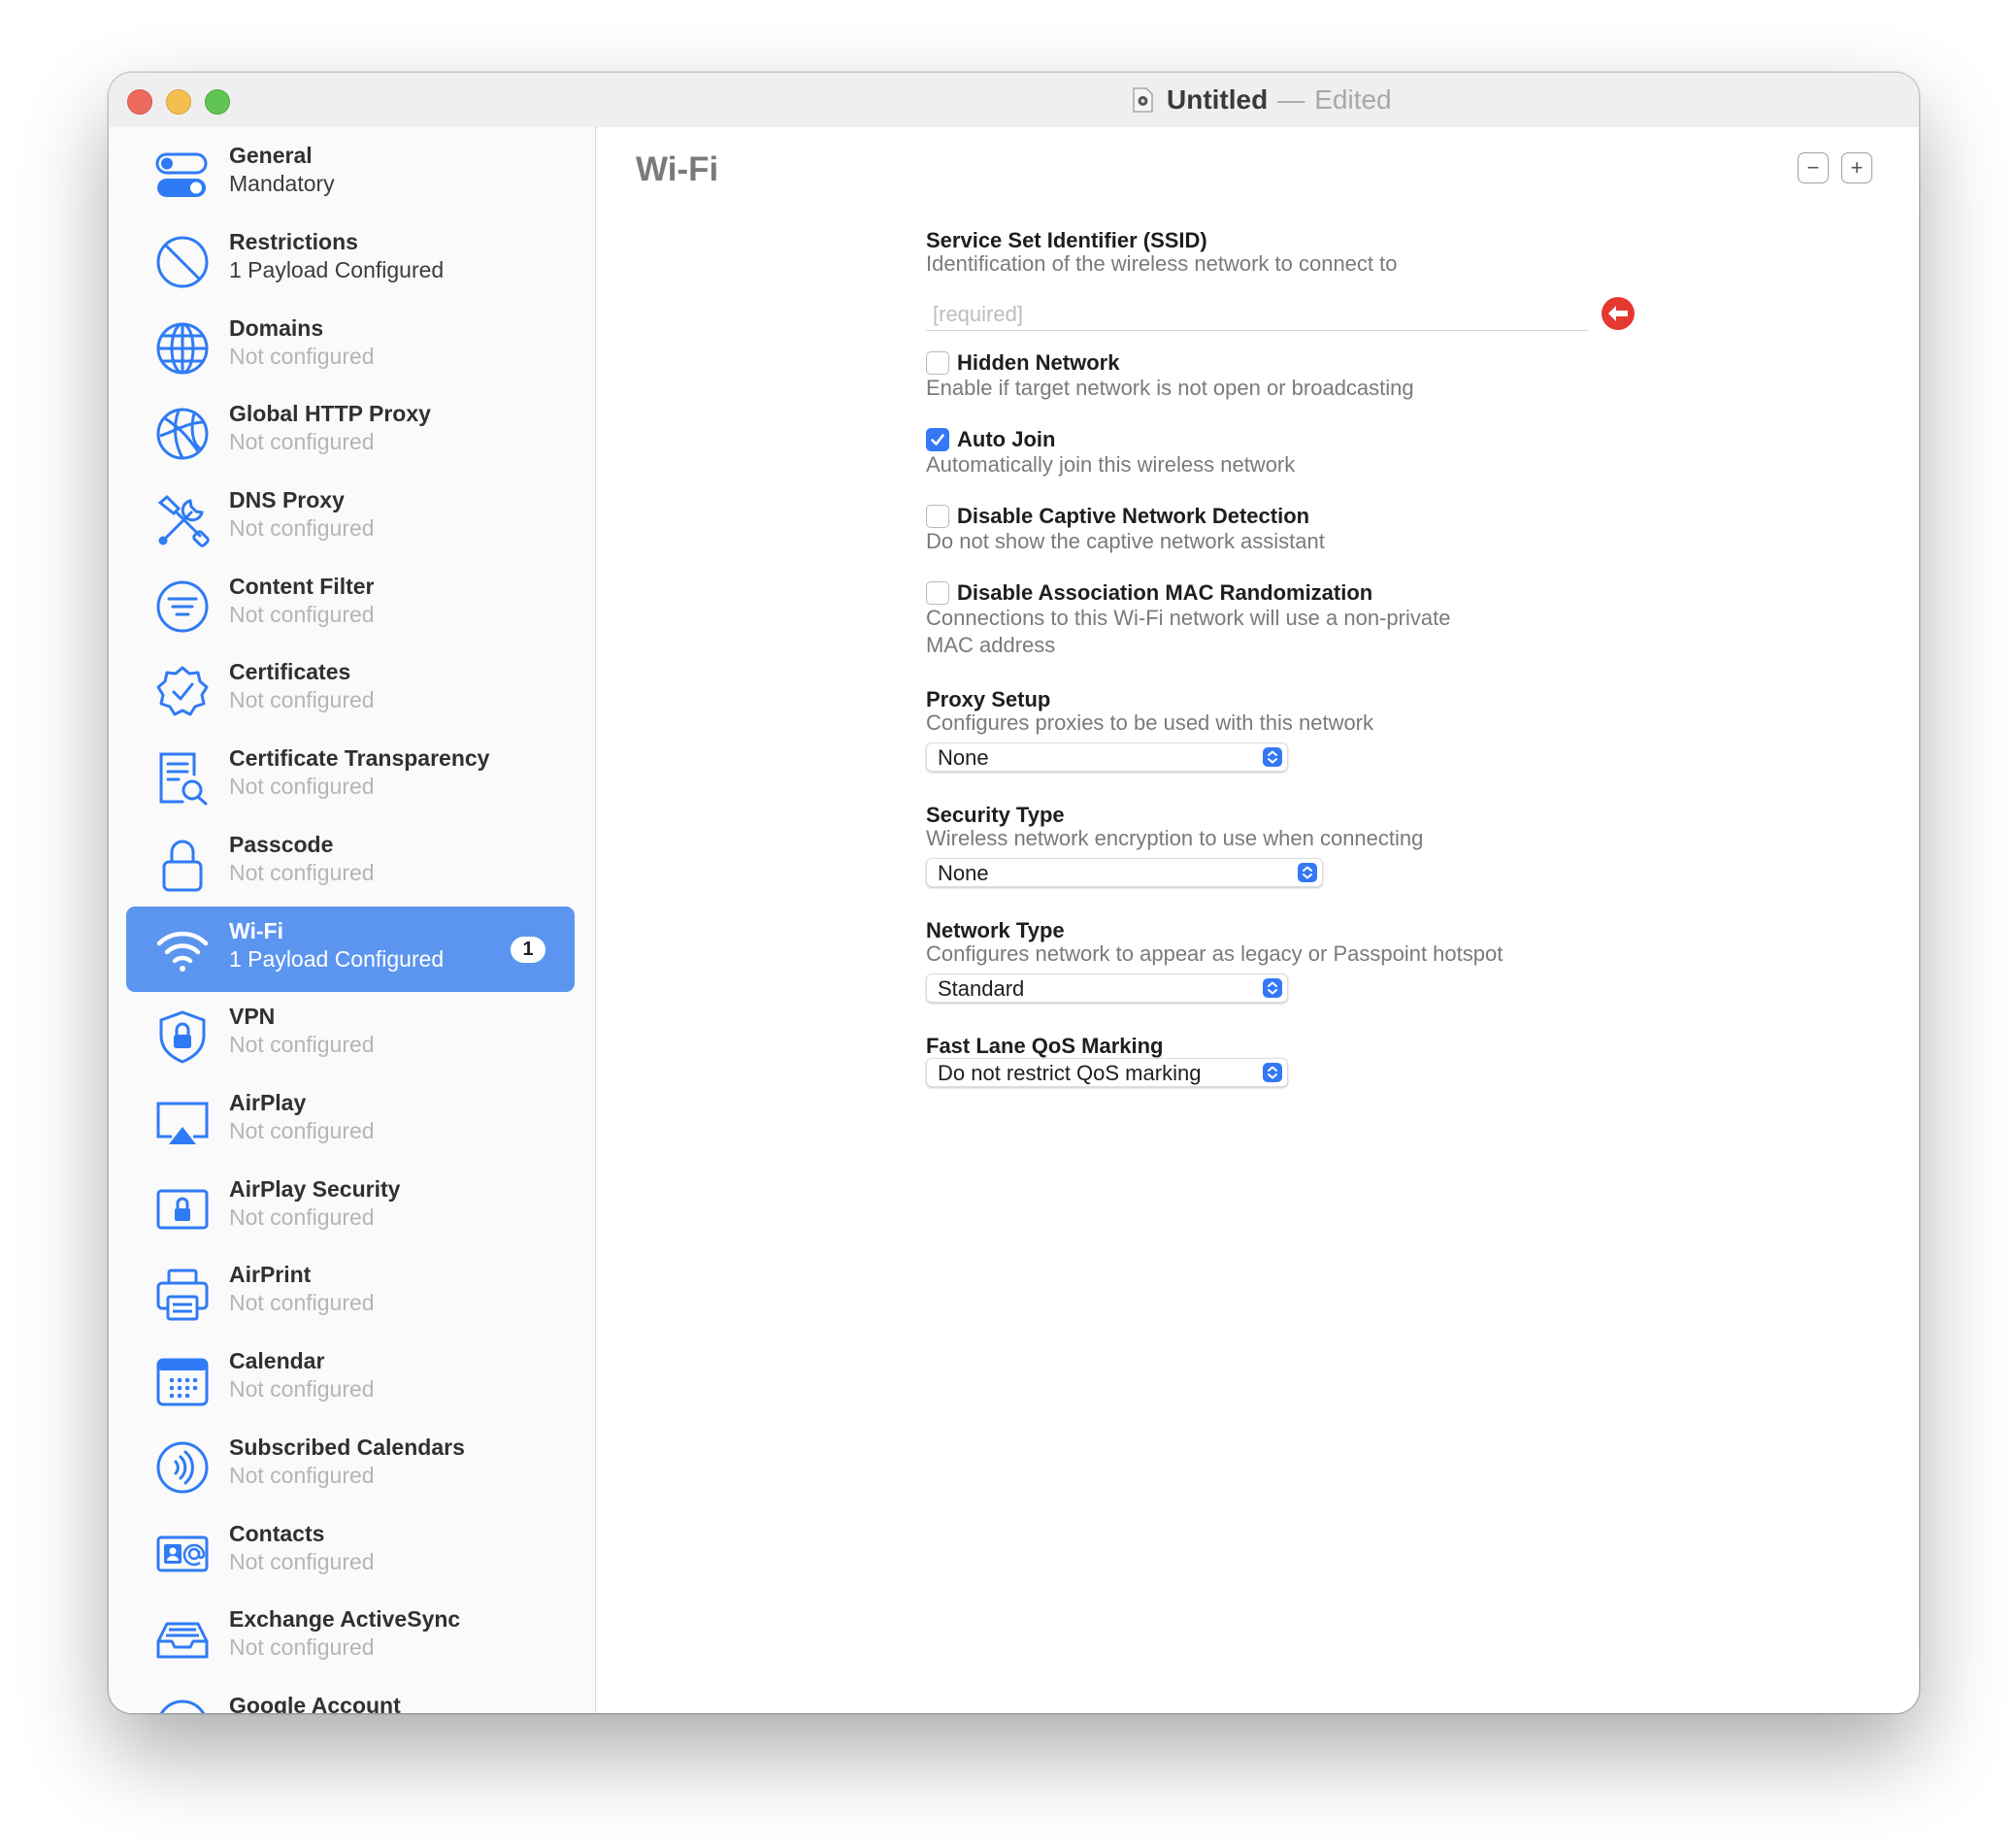 The image size is (2015, 1848). I want to click on sidebar-item-title: Google Account, so click(315, 1703).